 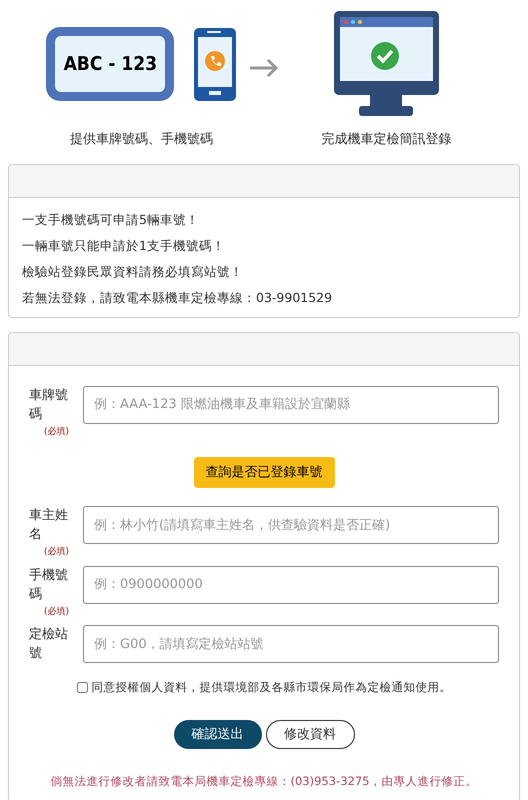 I want to click on plate-number: ABC - 123, so click(x=111, y=64).